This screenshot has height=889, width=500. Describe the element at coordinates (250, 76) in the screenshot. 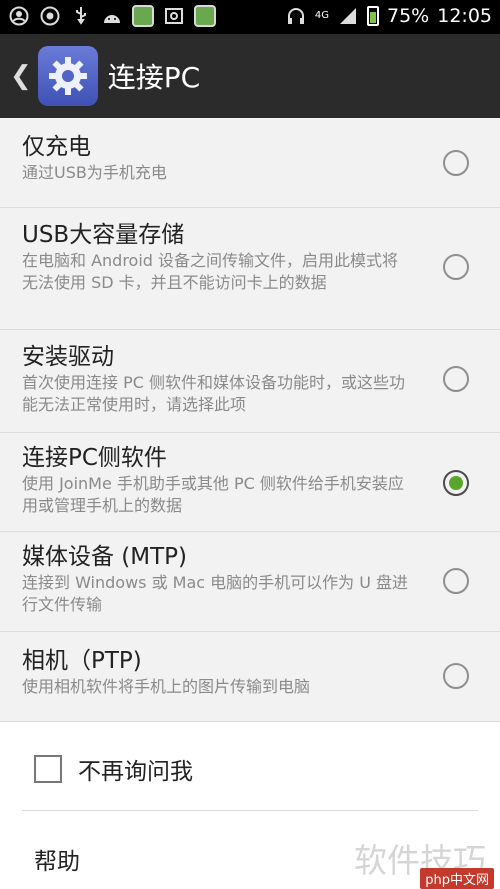

I see `action-bar: ❮ 连接PC` at that location.